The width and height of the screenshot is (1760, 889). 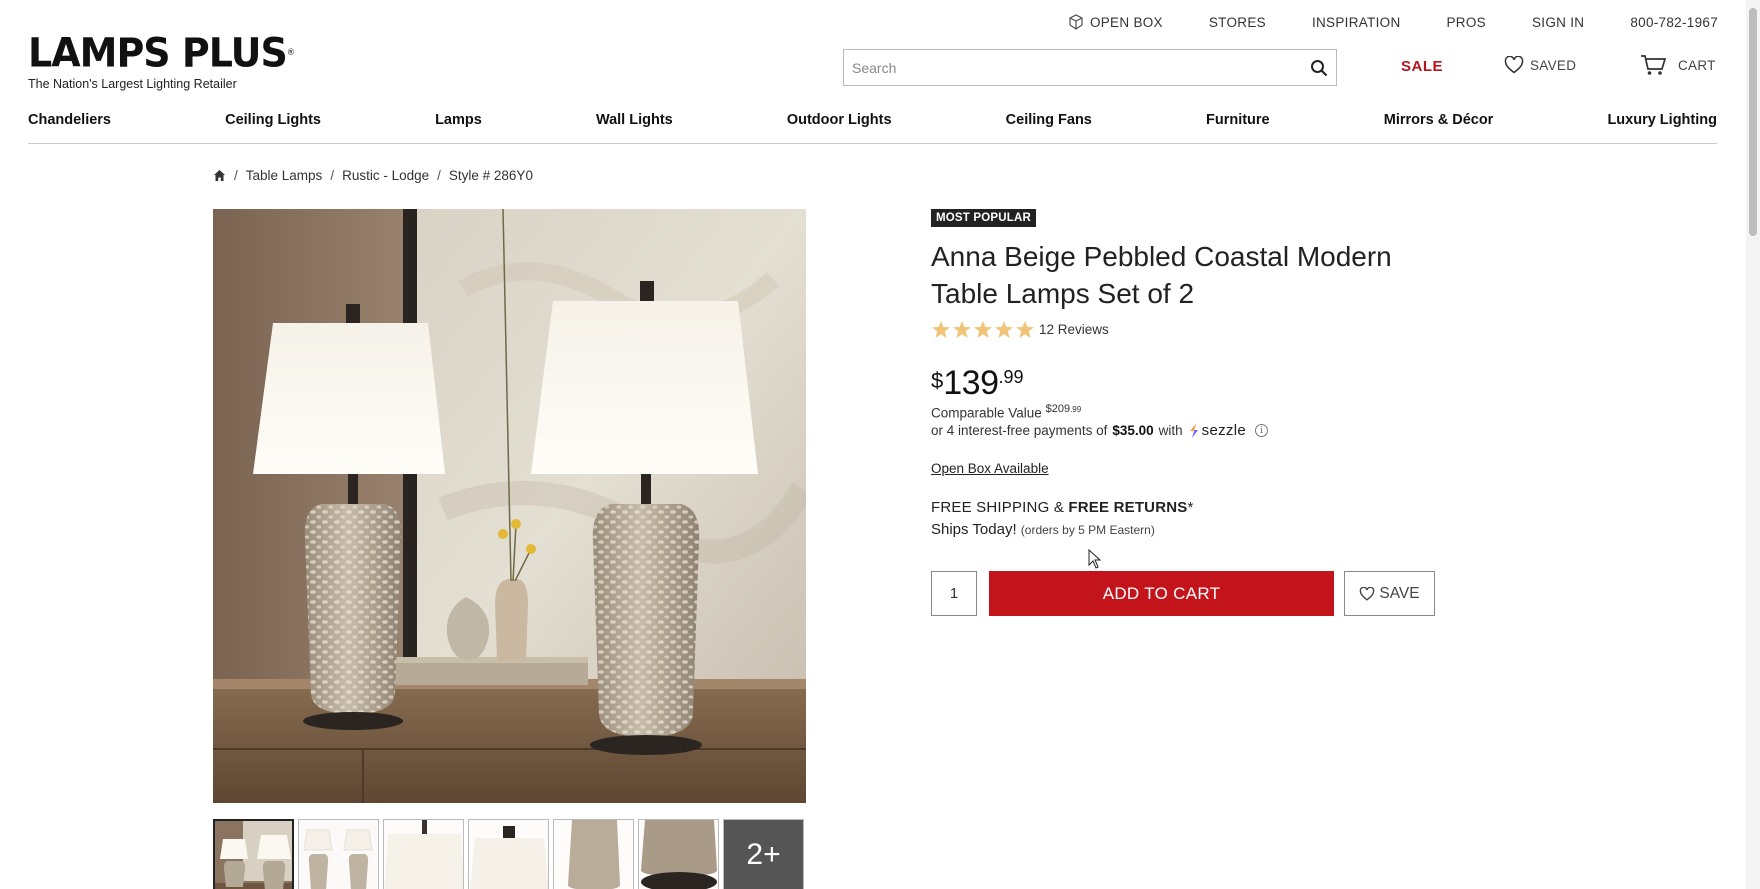 I want to click on scrollbar-thumb, so click(x=1753, y=122).